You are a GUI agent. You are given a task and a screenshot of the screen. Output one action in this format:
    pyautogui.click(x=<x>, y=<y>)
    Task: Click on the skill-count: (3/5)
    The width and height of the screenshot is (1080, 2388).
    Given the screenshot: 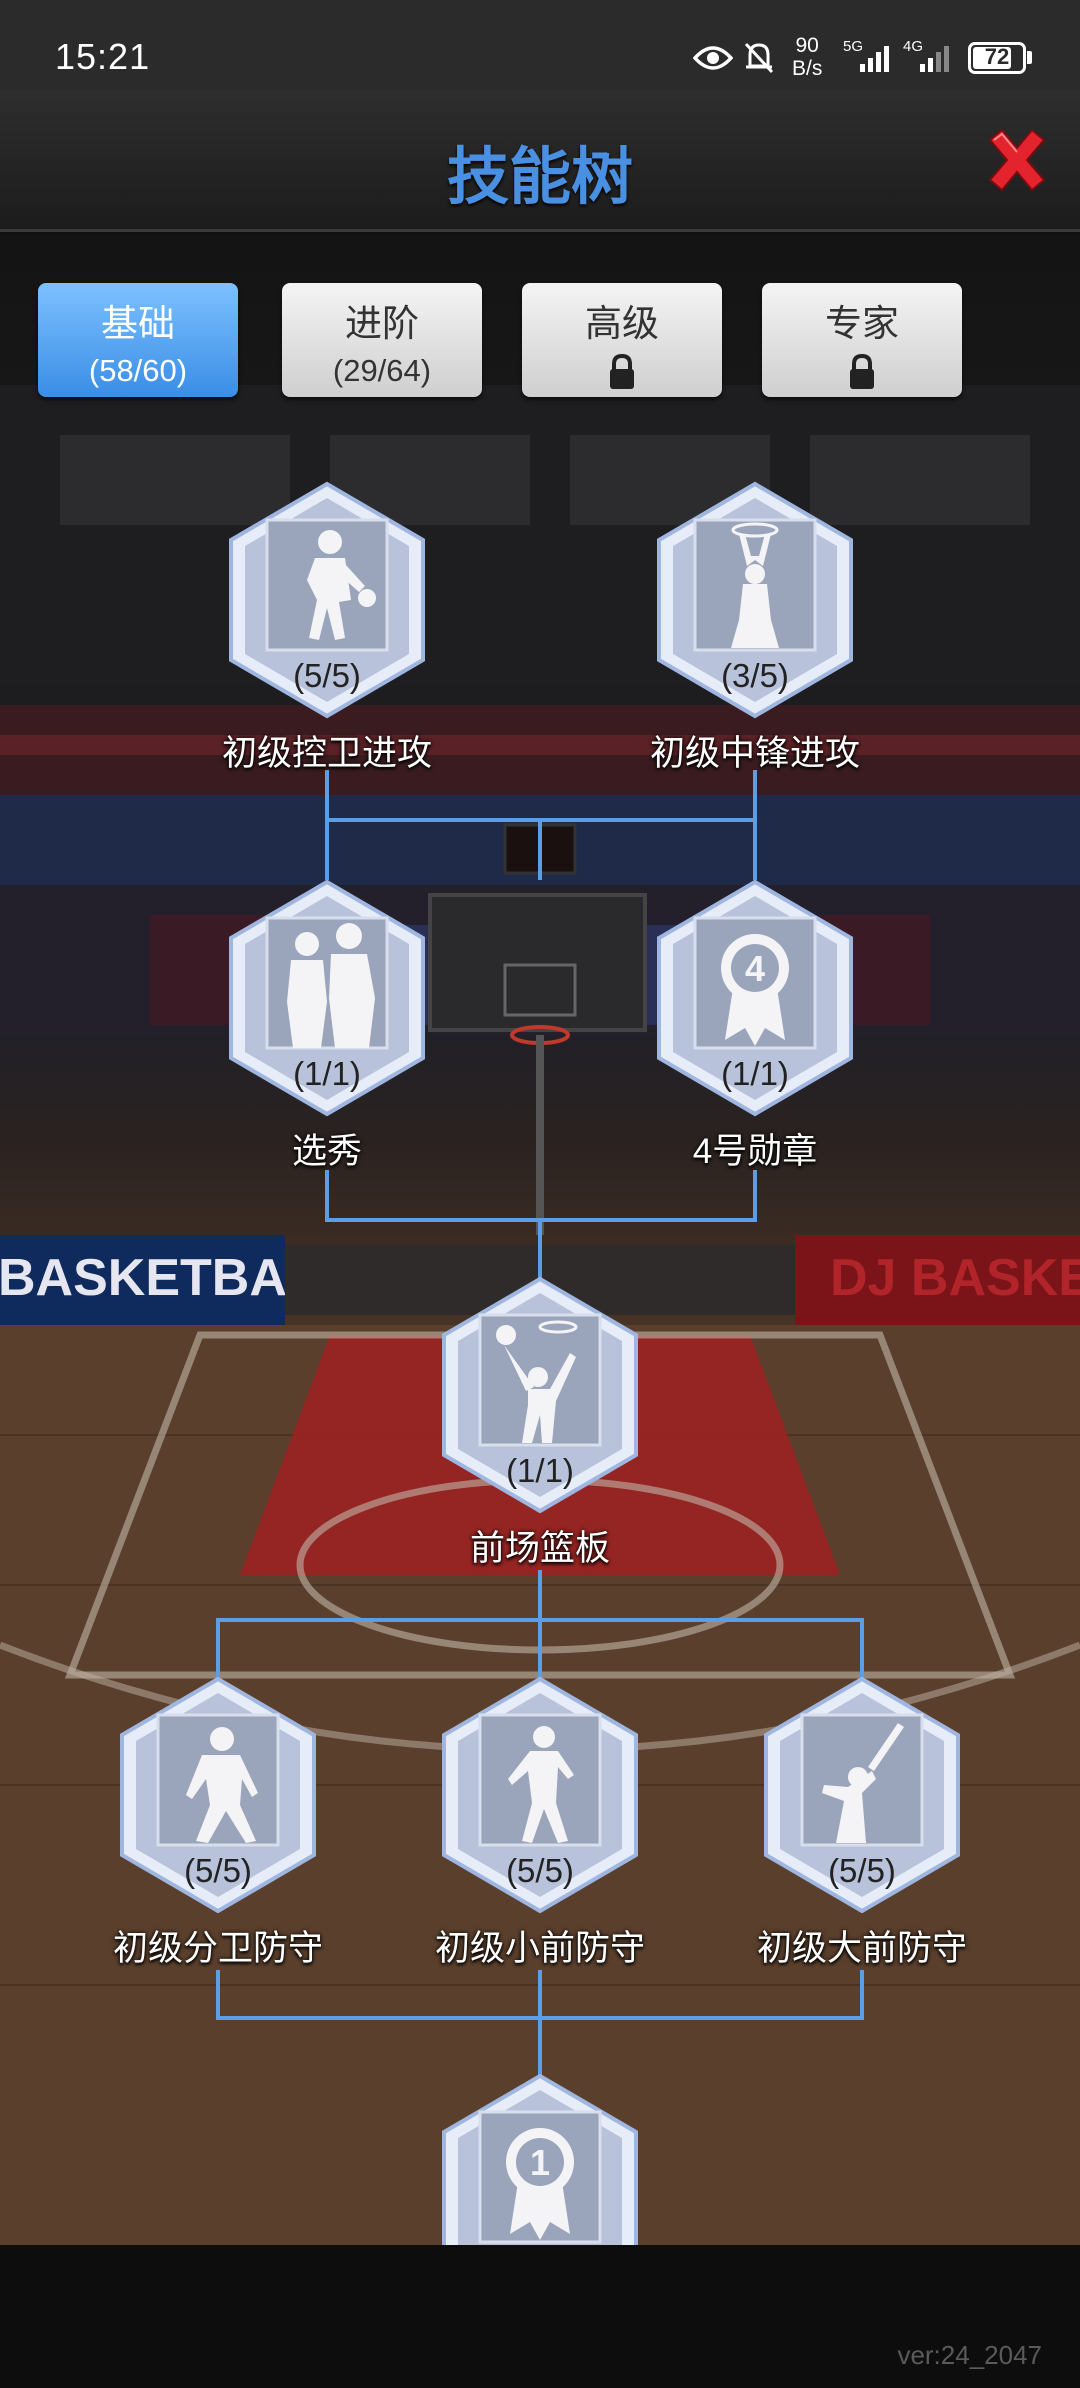 What is the action you would take?
    pyautogui.click(x=755, y=675)
    